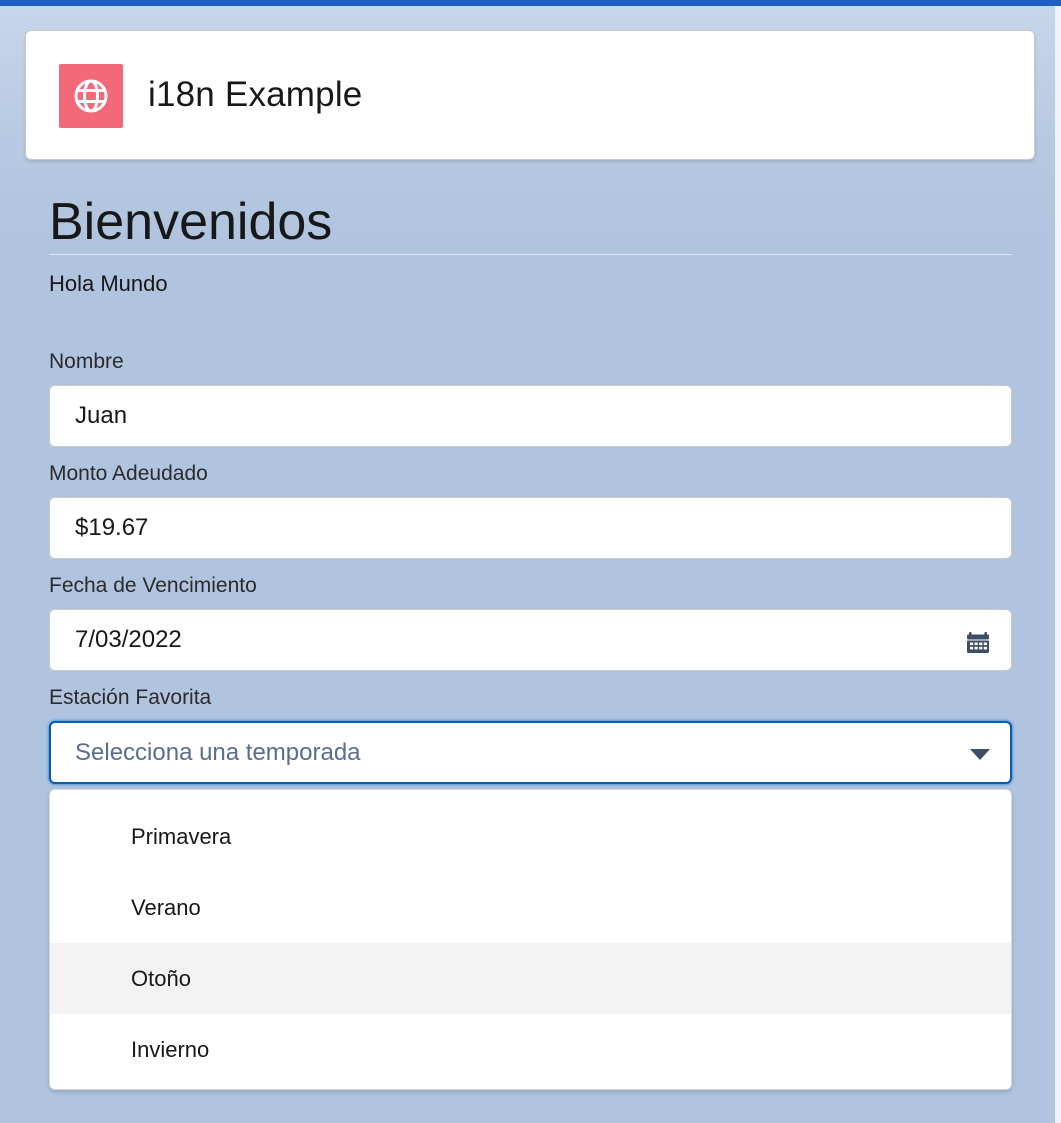 The image size is (1061, 1123). Describe the element at coordinates (530, 640) in the screenshot. I see `due-date-input: 7/03/2022` at that location.